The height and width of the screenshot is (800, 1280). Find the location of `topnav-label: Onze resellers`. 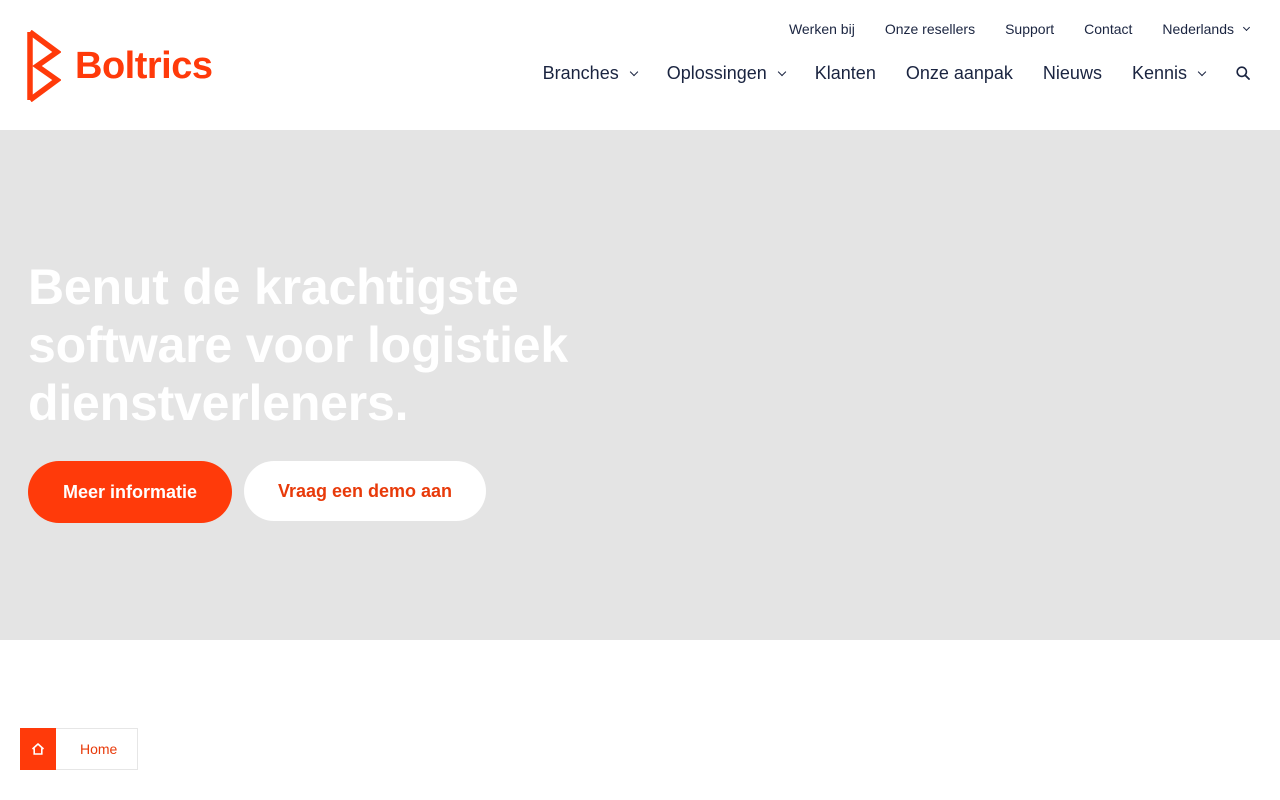

topnav-label: Onze resellers is located at coordinates (930, 29).